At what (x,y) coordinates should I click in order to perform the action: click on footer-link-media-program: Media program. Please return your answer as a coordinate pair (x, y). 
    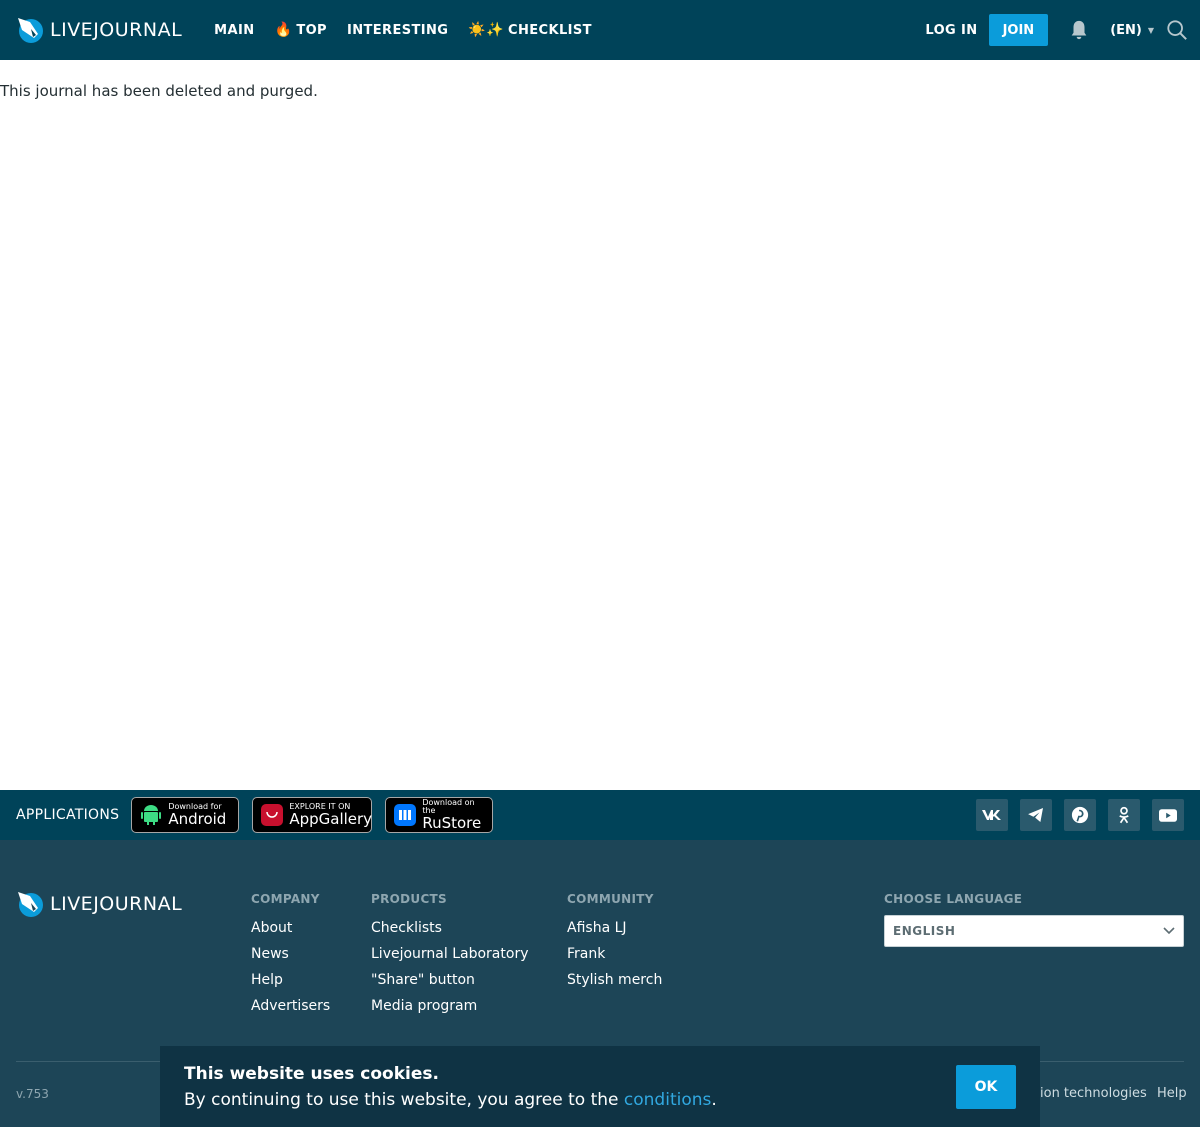
    Looking at the image, I should click on (449, 1006).